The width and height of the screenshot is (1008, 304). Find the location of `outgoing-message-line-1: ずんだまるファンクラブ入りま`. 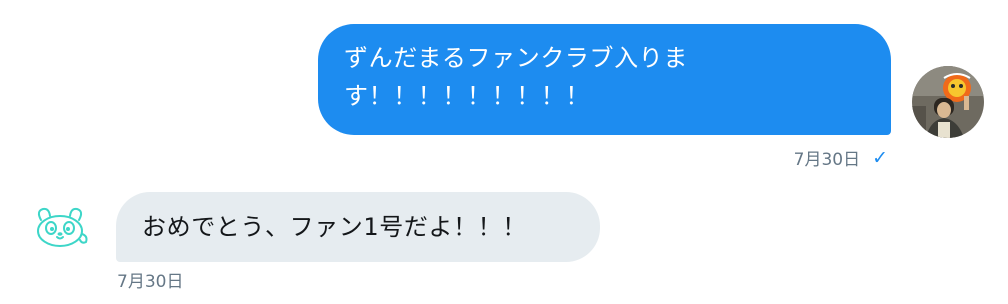

outgoing-message-line-1: ずんだまるファンクラブ入りま is located at coordinates (516, 58).